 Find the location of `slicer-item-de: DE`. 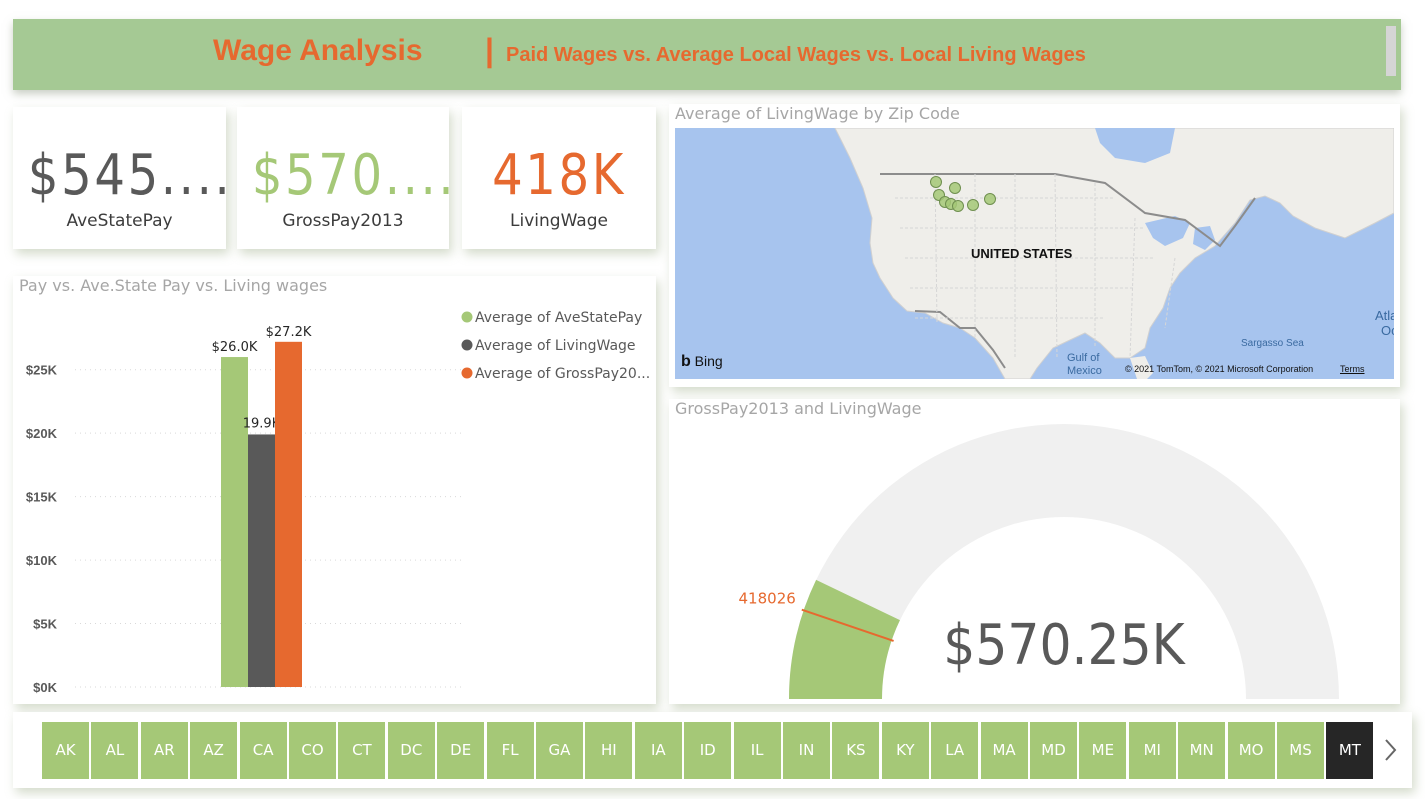

slicer-item-de: DE is located at coordinates (461, 750).